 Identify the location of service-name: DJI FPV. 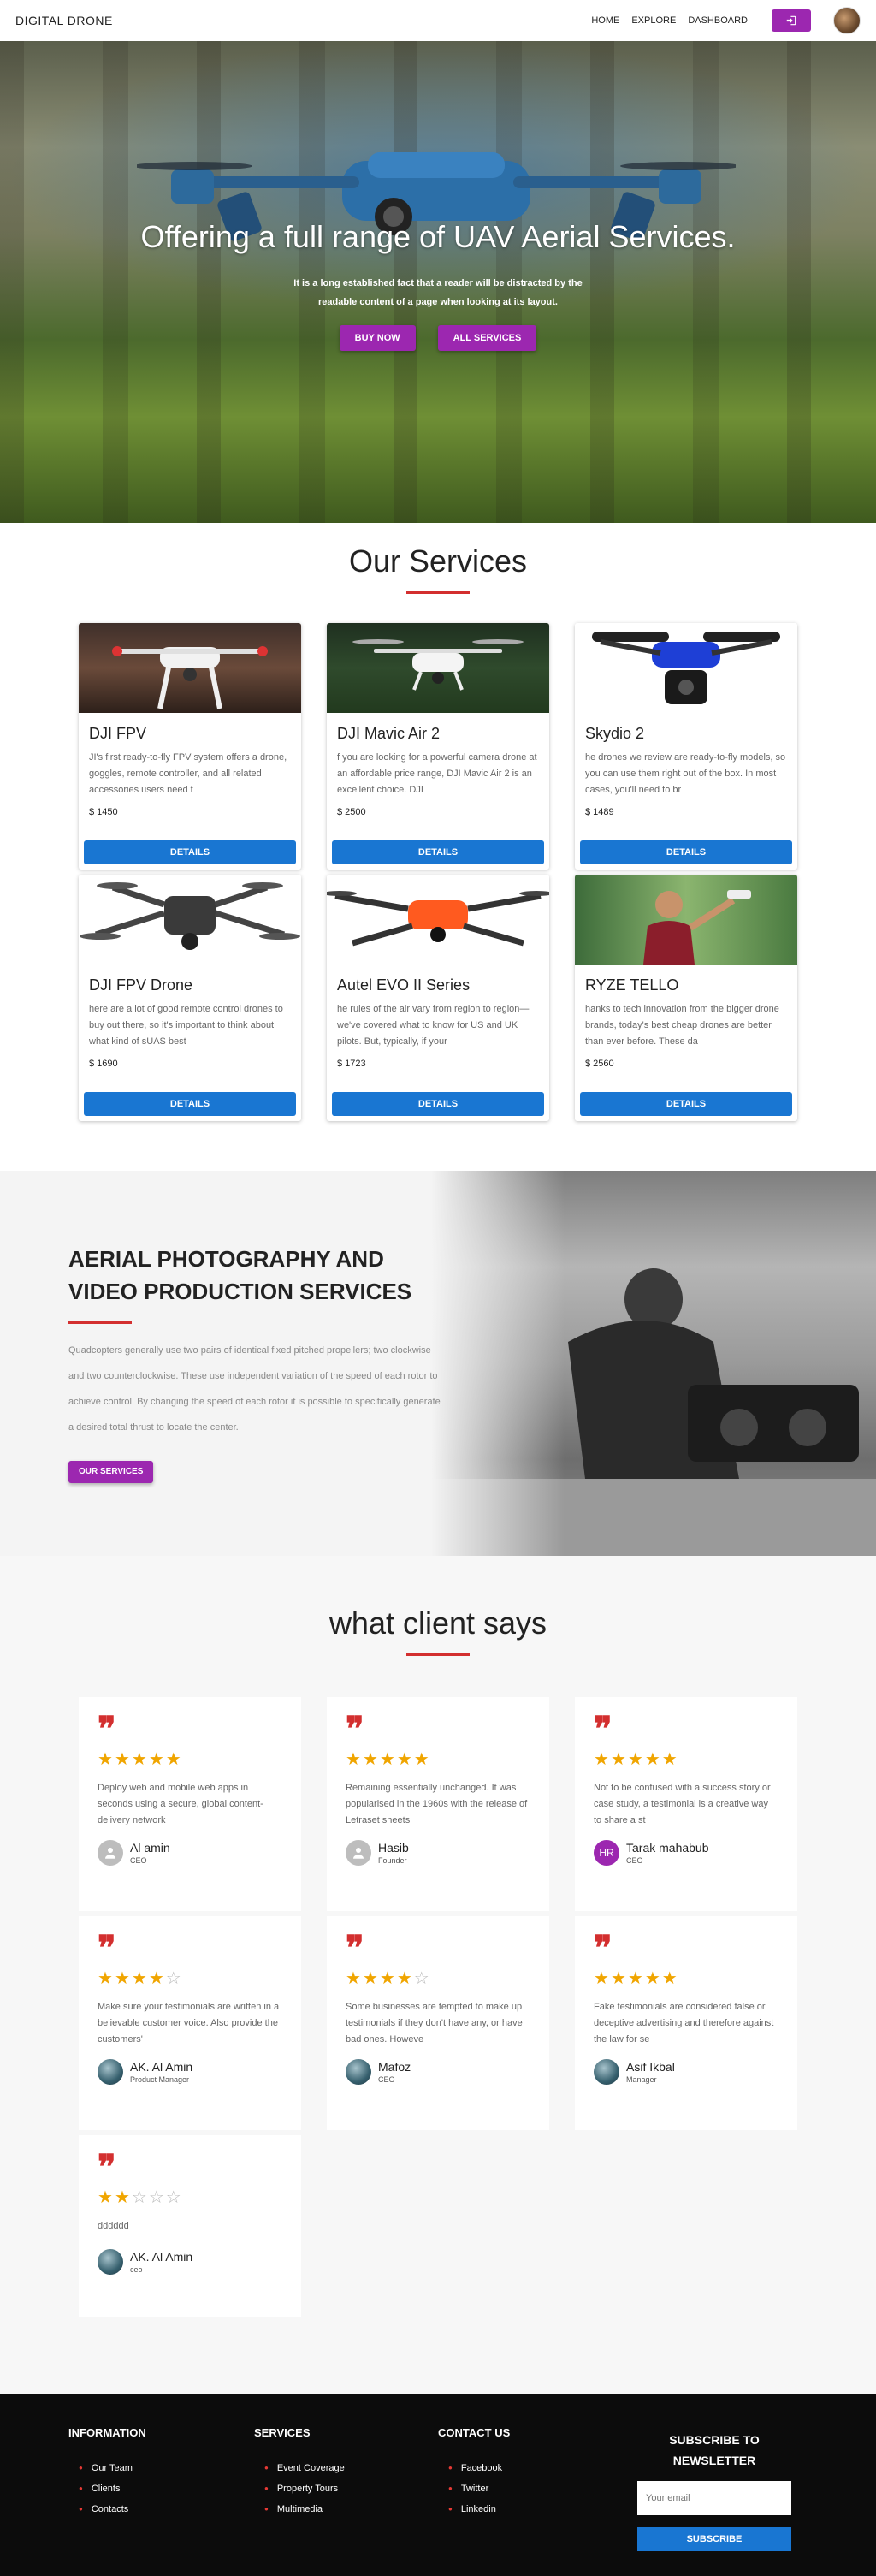
(118, 733).